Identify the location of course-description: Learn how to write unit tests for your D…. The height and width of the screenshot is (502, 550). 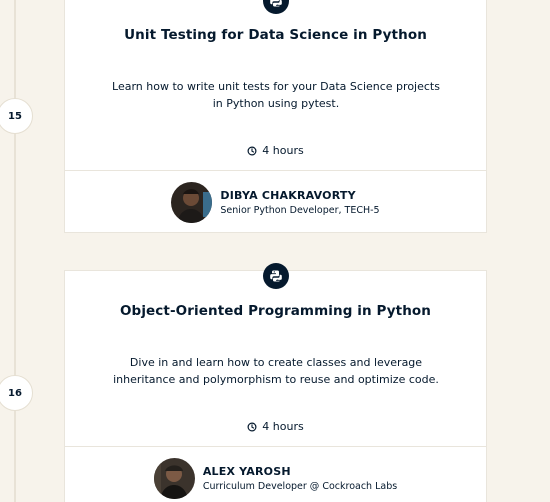
(276, 95).